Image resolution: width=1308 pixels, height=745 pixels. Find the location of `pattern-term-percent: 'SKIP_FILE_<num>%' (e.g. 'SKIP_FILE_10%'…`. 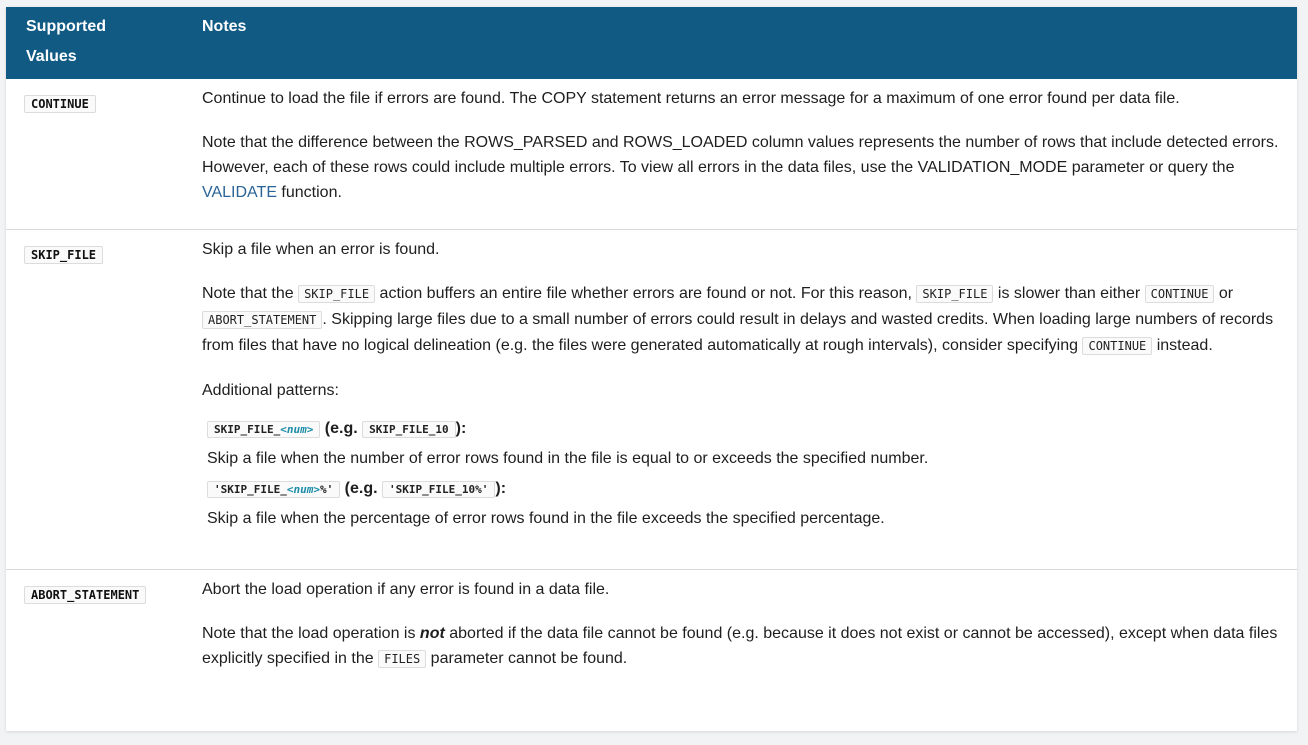

pattern-term-percent: 'SKIP_FILE_<num>%' (e.g. 'SKIP_FILE_10%'… is located at coordinates (745, 489).